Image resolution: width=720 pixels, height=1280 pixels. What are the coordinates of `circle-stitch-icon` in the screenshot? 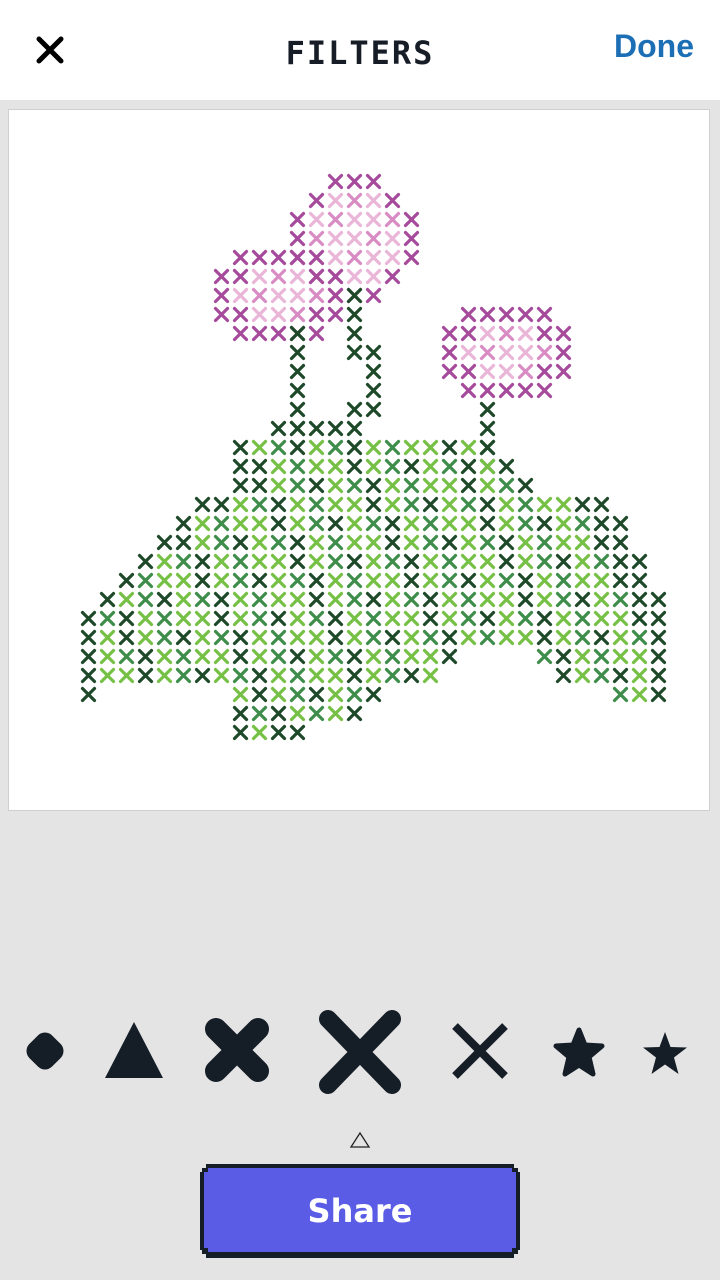 It's located at (45, 1051).